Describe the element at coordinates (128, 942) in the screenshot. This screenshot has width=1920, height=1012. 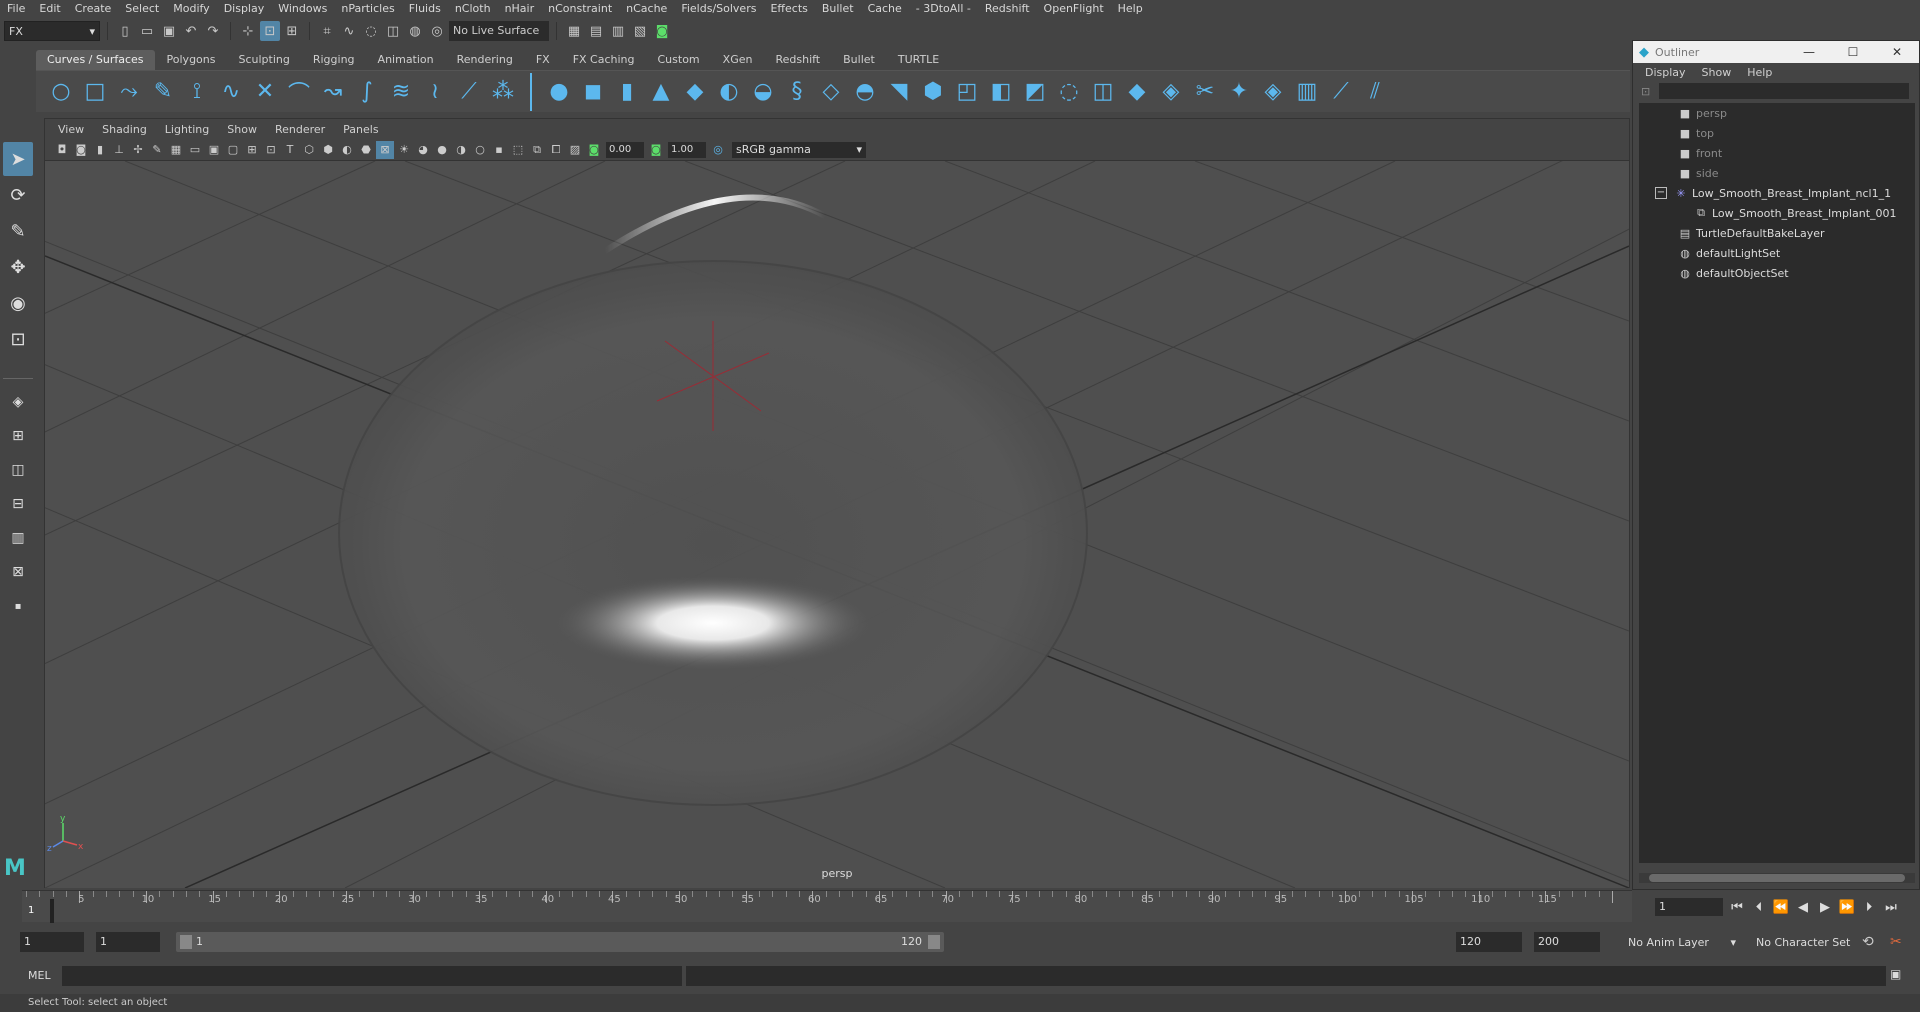
I see `playback-start-field: 1` at that location.